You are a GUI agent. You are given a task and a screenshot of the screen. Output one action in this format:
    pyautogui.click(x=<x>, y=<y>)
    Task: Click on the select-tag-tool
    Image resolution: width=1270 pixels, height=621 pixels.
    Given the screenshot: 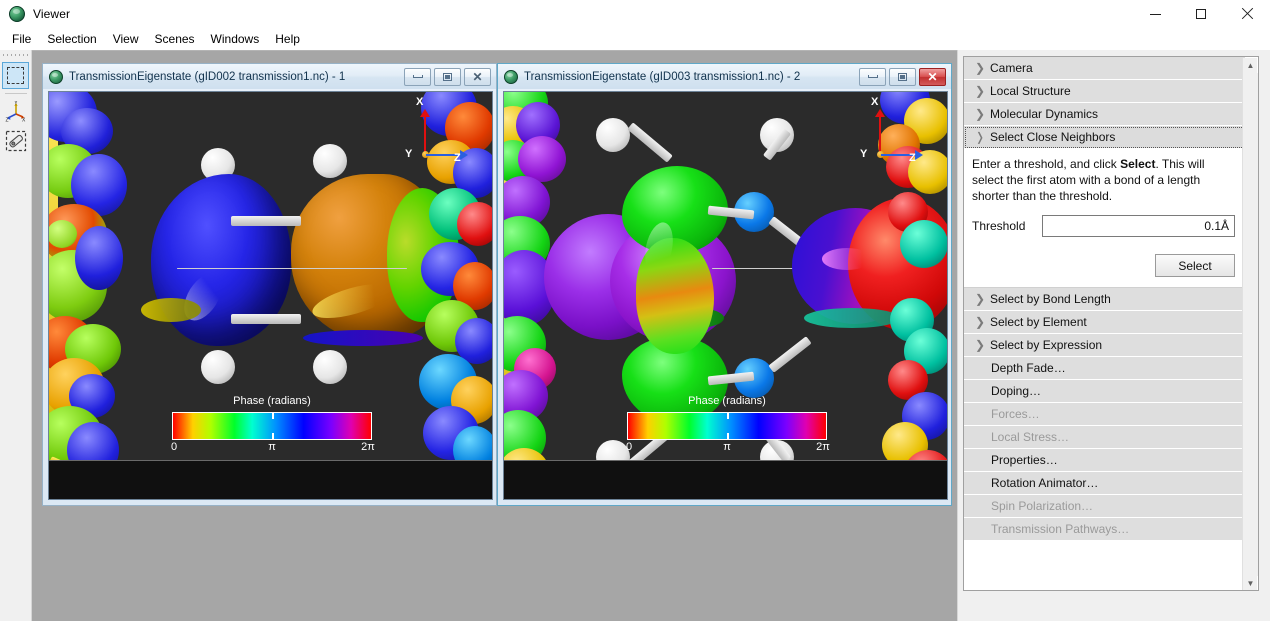 What is the action you would take?
    pyautogui.click(x=15, y=140)
    